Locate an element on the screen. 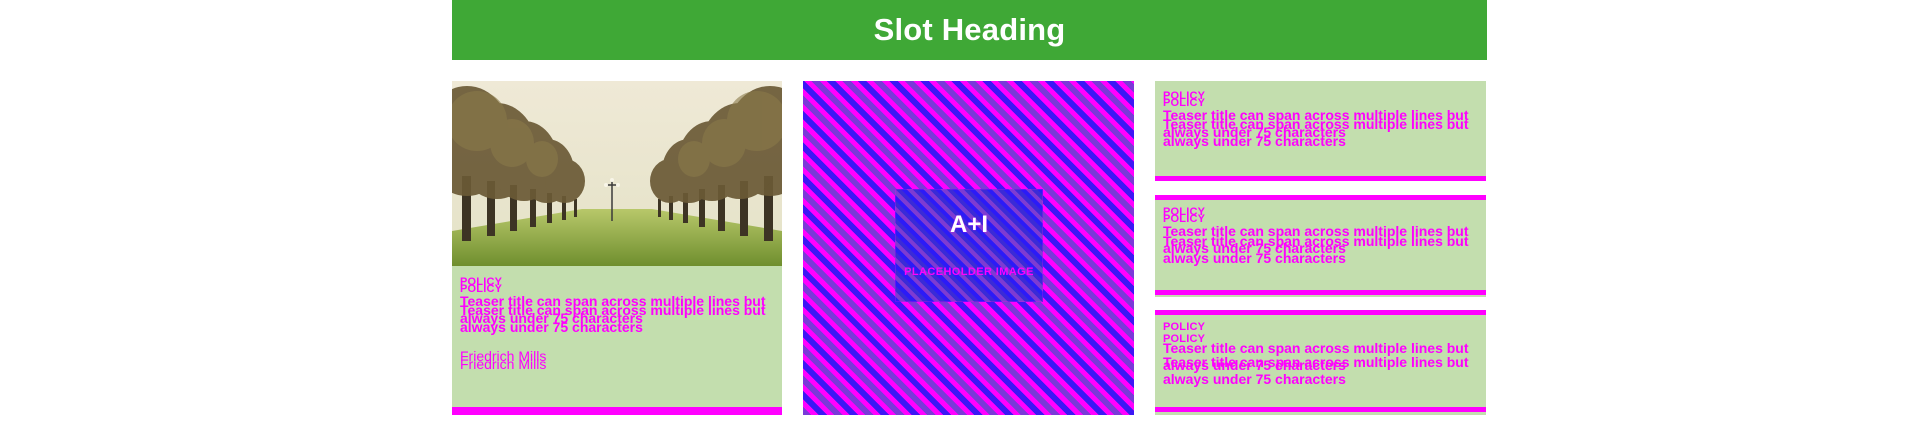  teaser-author-overlap: Friedrich Mills is located at coordinates (503, 364).